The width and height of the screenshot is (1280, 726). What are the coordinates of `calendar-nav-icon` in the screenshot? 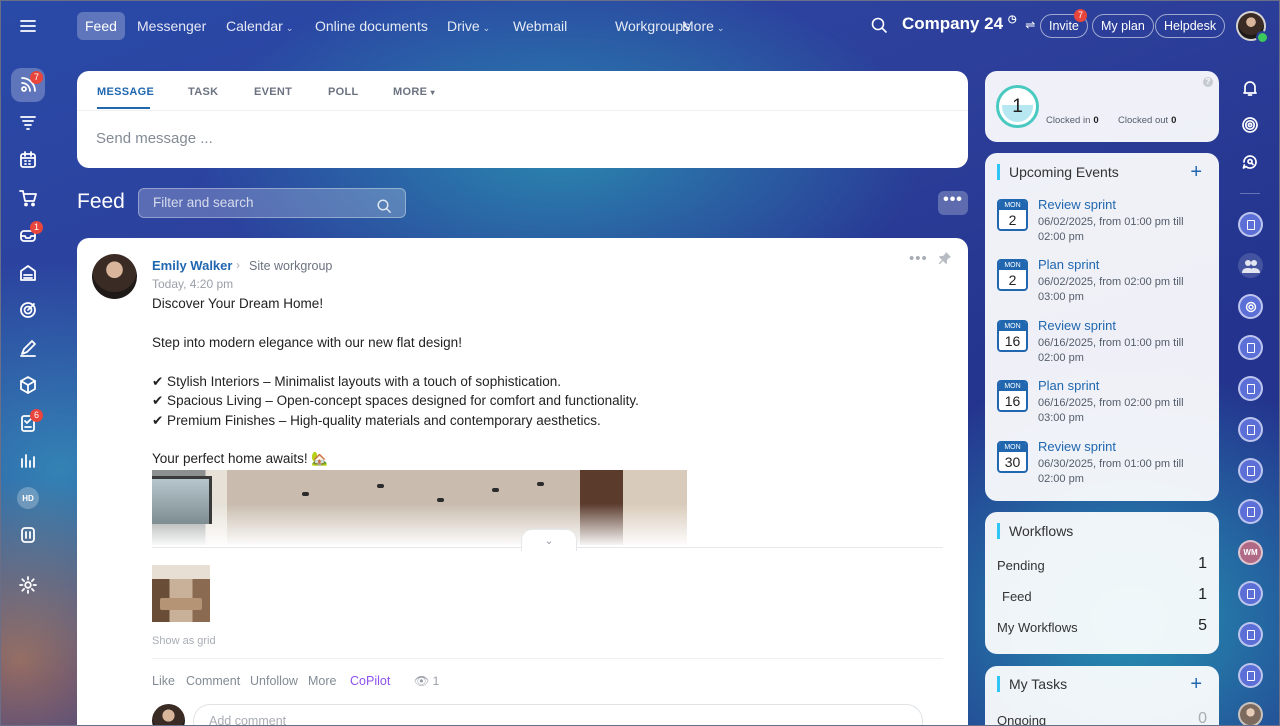 It's located at (28, 160).